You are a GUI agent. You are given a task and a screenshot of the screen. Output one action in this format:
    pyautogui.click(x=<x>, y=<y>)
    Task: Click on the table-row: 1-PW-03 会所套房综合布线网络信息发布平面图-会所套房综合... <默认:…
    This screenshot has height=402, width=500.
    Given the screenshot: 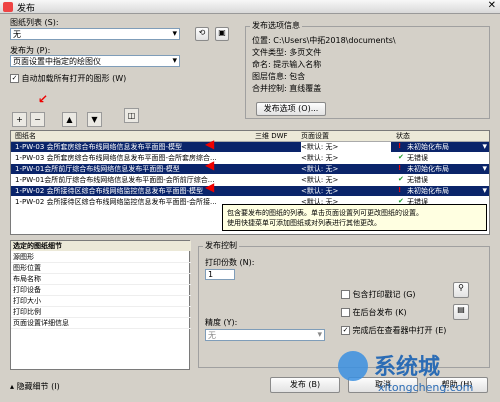 What is the action you would take?
    pyautogui.click(x=250, y=158)
    